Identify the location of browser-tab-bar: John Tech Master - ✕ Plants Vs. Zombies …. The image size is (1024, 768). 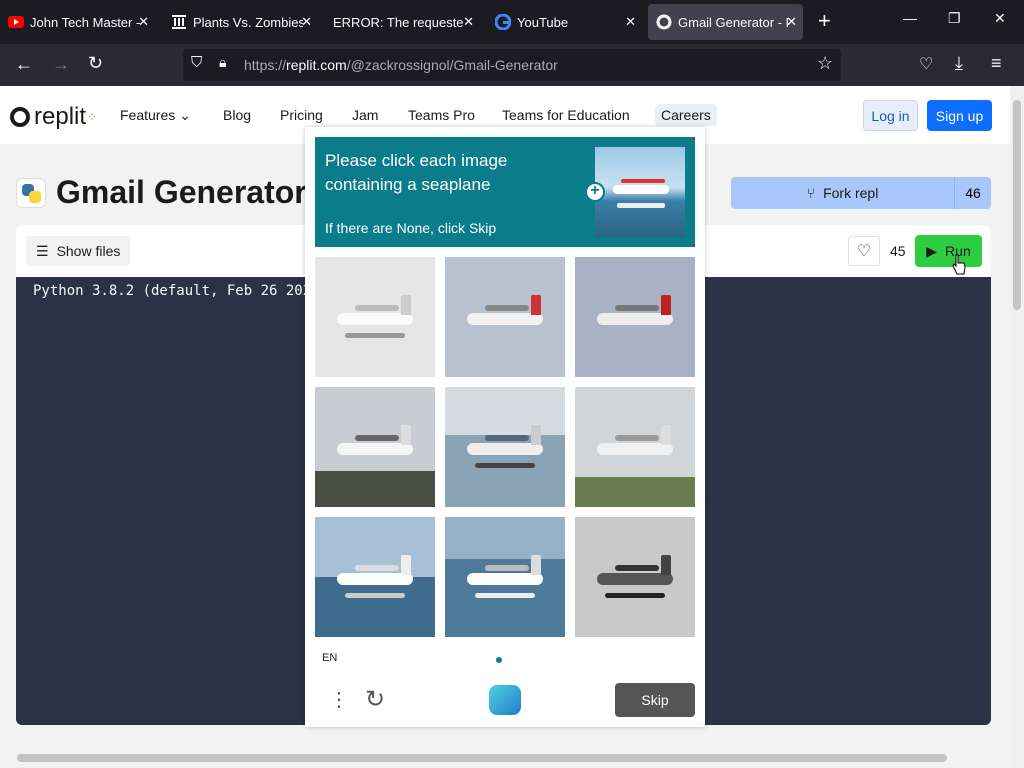
(512, 22).